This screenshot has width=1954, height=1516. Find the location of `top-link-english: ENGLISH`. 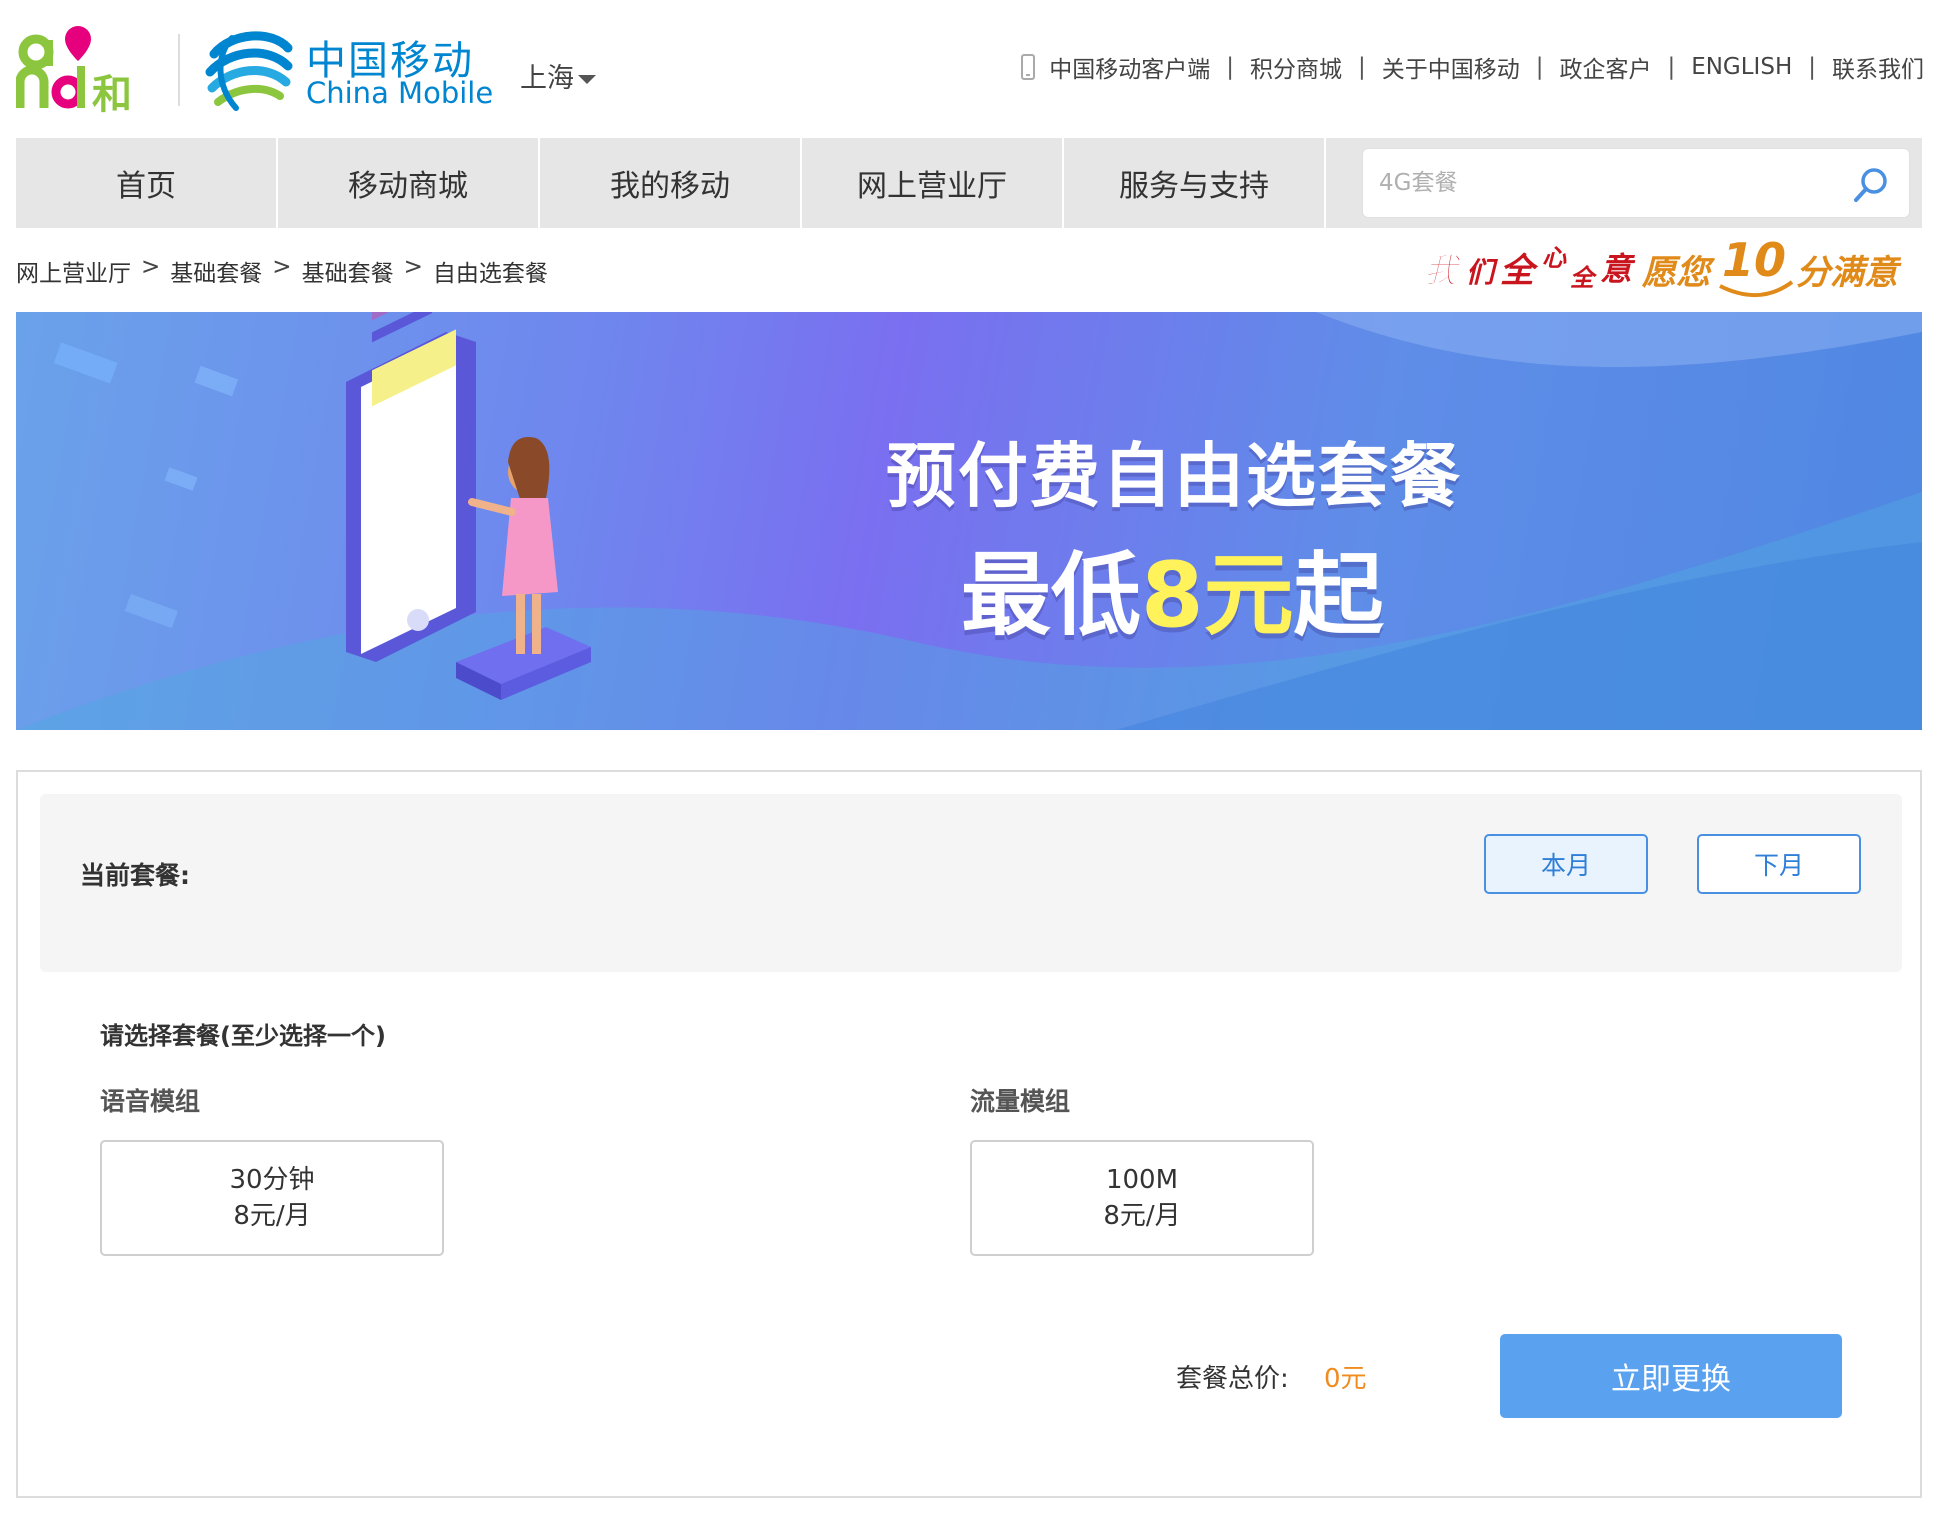

top-link-english: ENGLISH is located at coordinates (1741, 67).